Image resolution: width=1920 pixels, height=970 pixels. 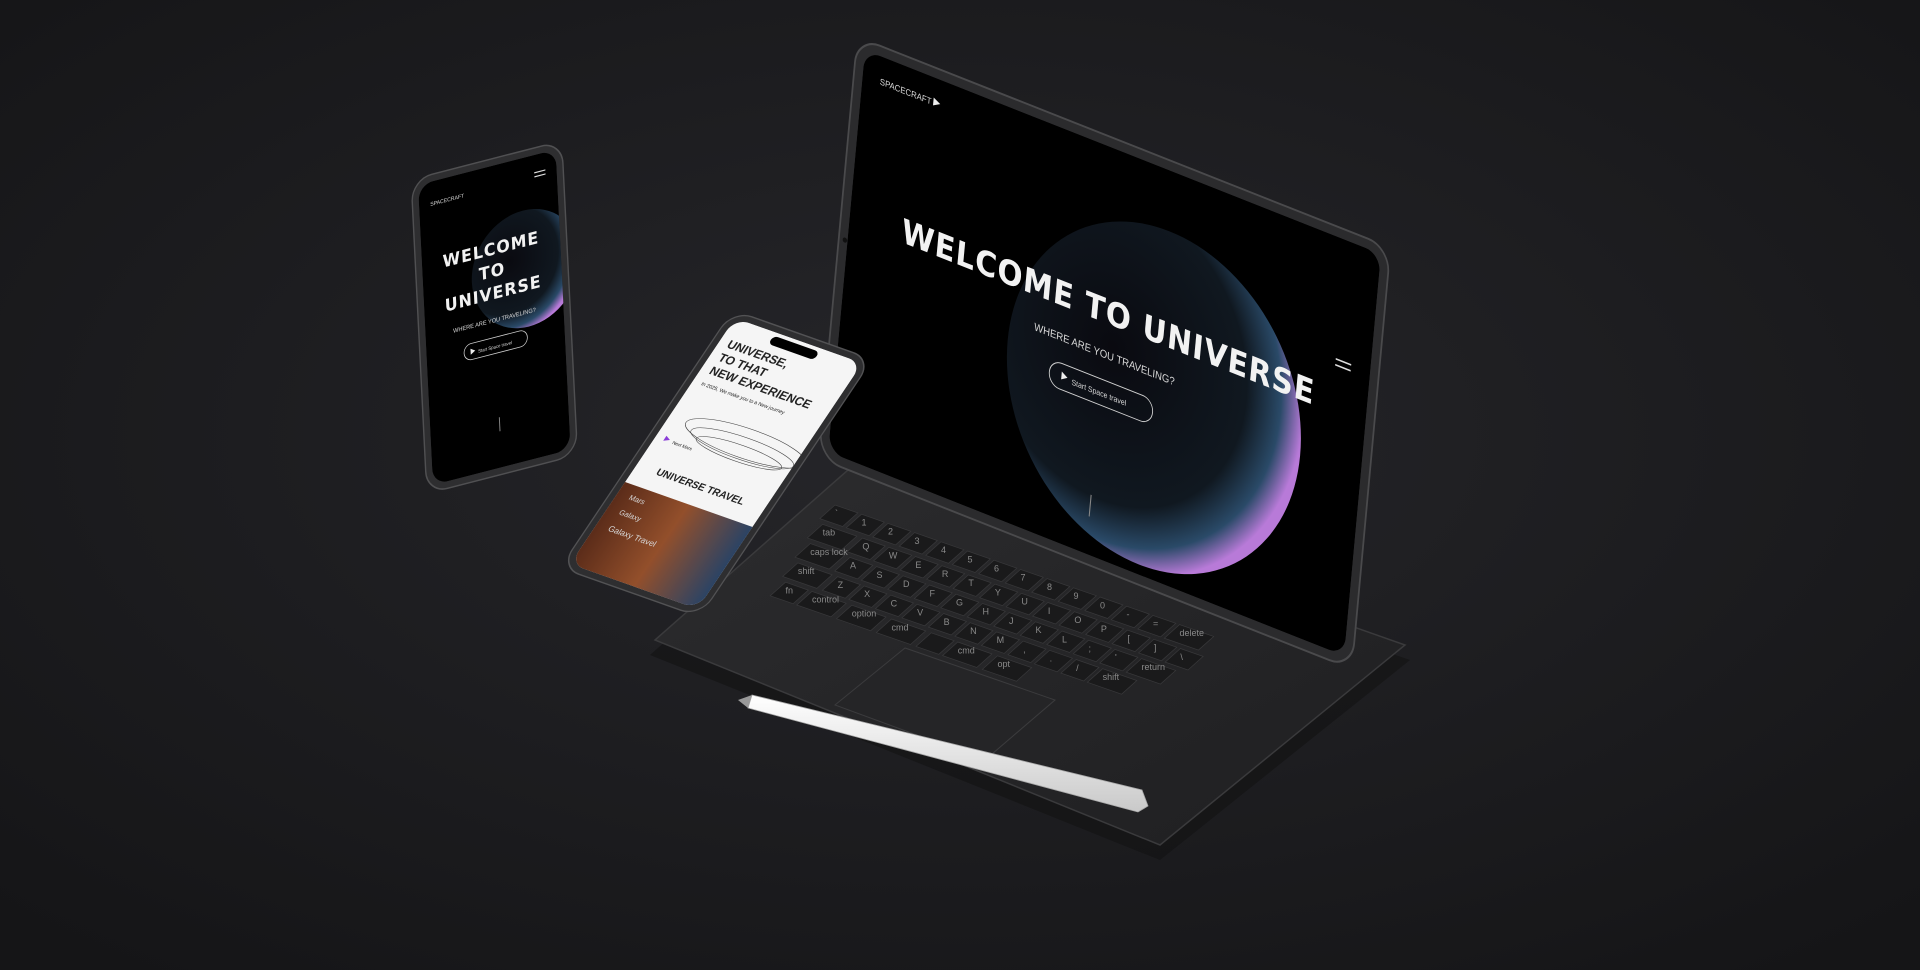 What do you see at coordinates (1116, 658) in the screenshot?
I see `keyboard-key-label: '` at bounding box center [1116, 658].